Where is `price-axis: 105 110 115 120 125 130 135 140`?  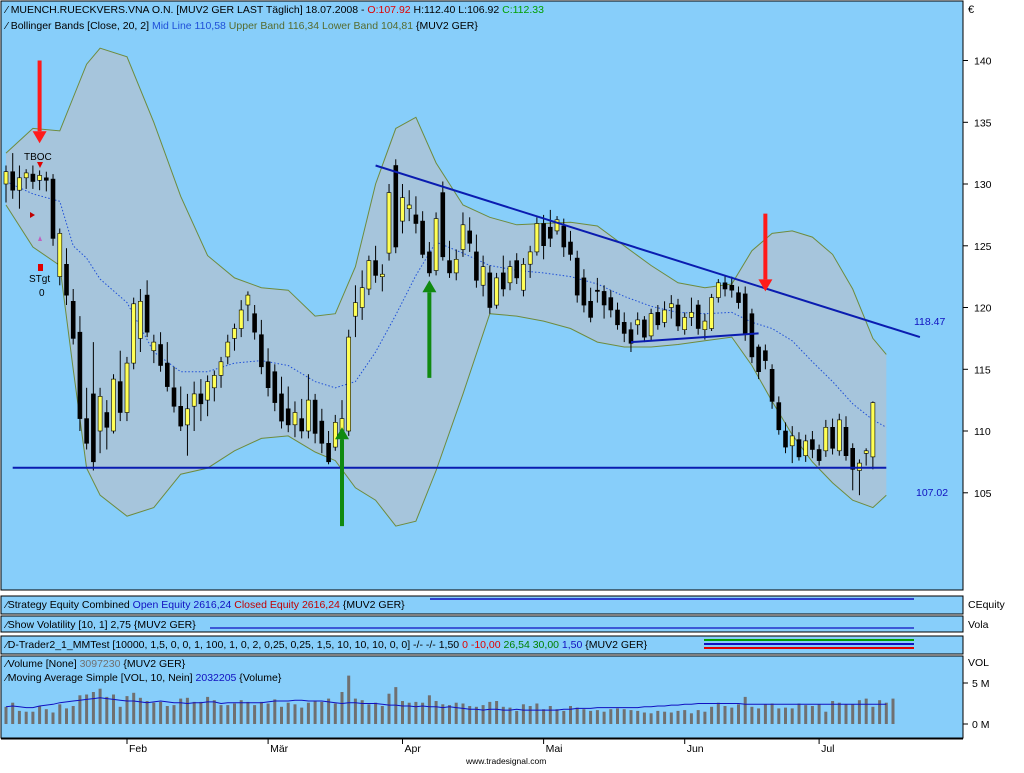
price-axis: 105 110 115 120 125 130 135 140 is located at coordinates (977, 278).